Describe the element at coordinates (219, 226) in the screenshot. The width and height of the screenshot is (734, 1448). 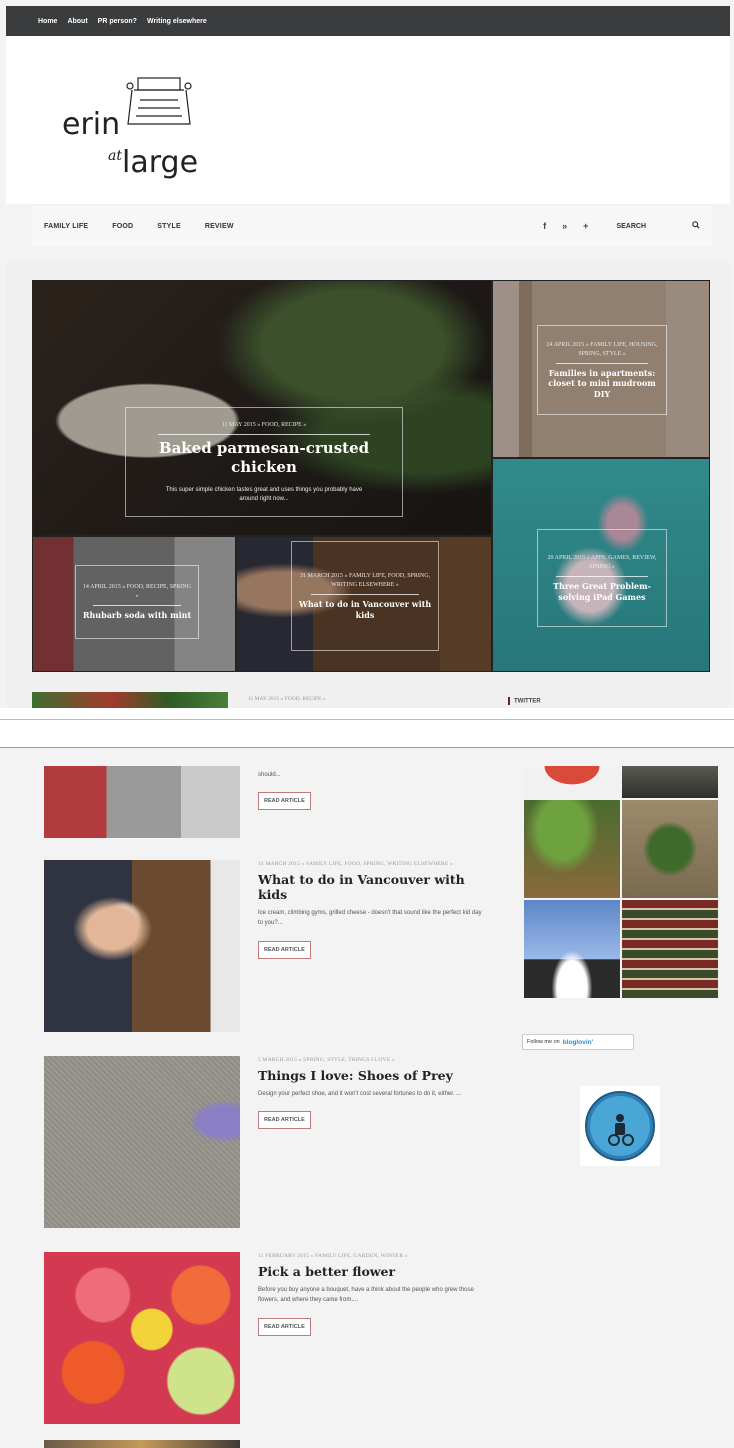
I see `cat-review: REVIEW` at that location.